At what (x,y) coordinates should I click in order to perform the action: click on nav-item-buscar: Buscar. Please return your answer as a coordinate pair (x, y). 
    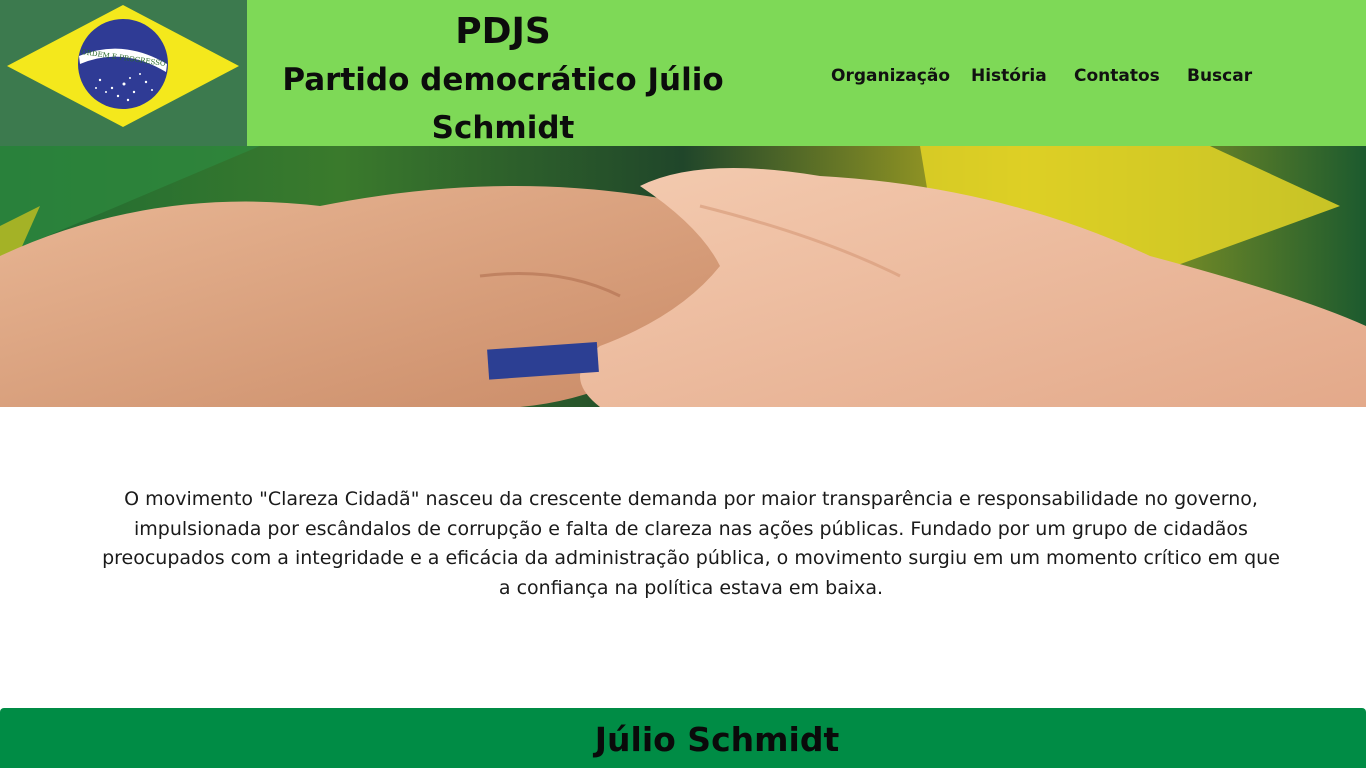
    Looking at the image, I should click on (1219, 76).